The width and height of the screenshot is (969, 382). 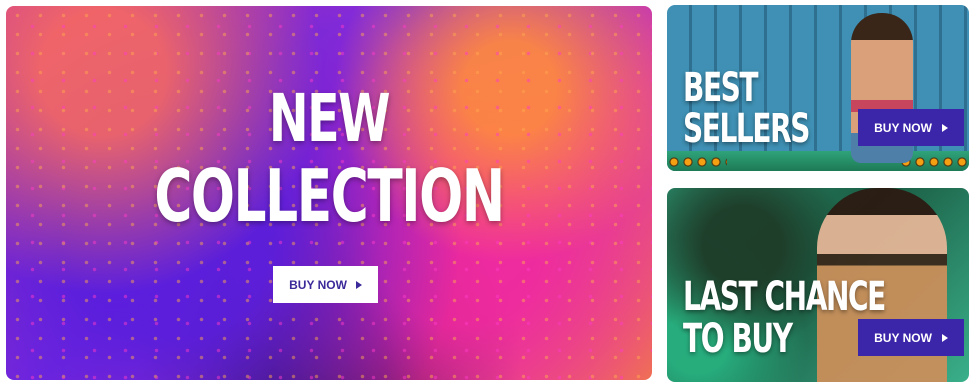 What do you see at coordinates (329, 118) in the screenshot?
I see `hero-title-line1: NEW` at bounding box center [329, 118].